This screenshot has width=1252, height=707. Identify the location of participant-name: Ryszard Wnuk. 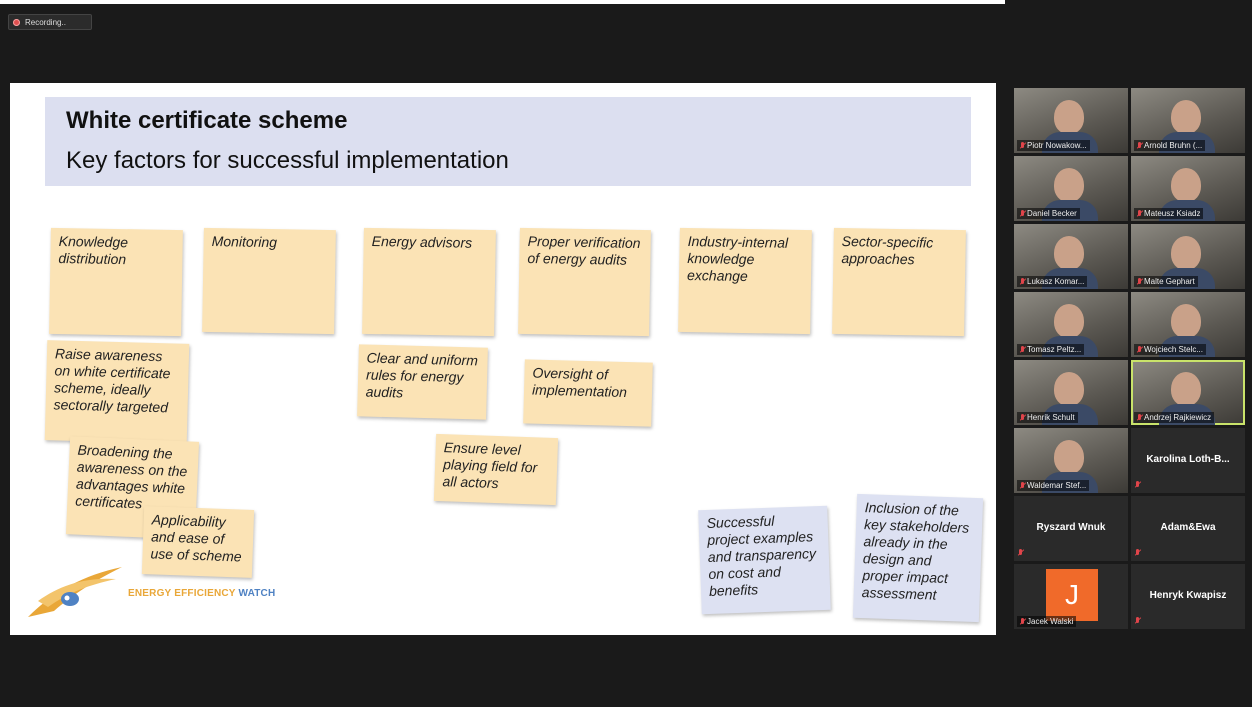
(1071, 527).